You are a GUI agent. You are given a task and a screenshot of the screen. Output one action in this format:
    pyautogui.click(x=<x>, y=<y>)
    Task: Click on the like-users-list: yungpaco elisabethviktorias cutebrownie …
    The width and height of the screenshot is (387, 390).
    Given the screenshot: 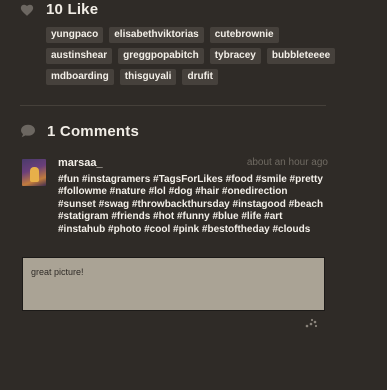 What is the action you would take?
    pyautogui.click(x=196, y=58)
    